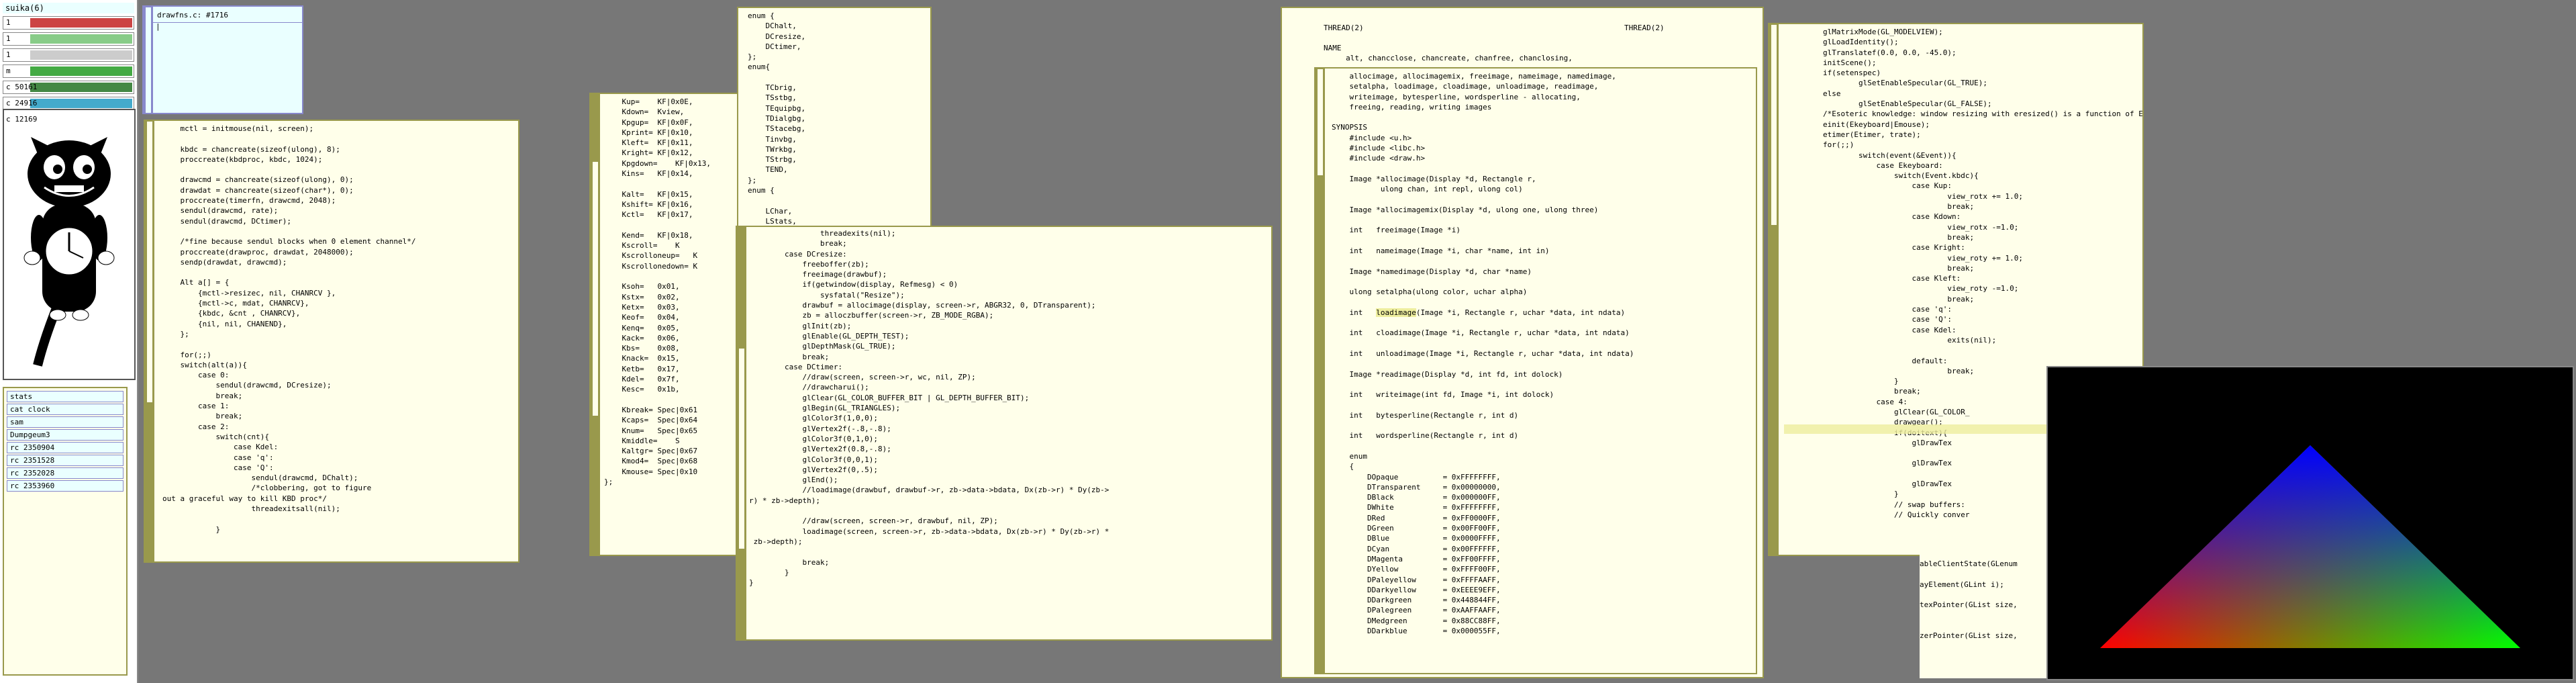 The image size is (2576, 683). What do you see at coordinates (227, 15) in the screenshot?
I see `window-tag: drawfns.c: #1716` at bounding box center [227, 15].